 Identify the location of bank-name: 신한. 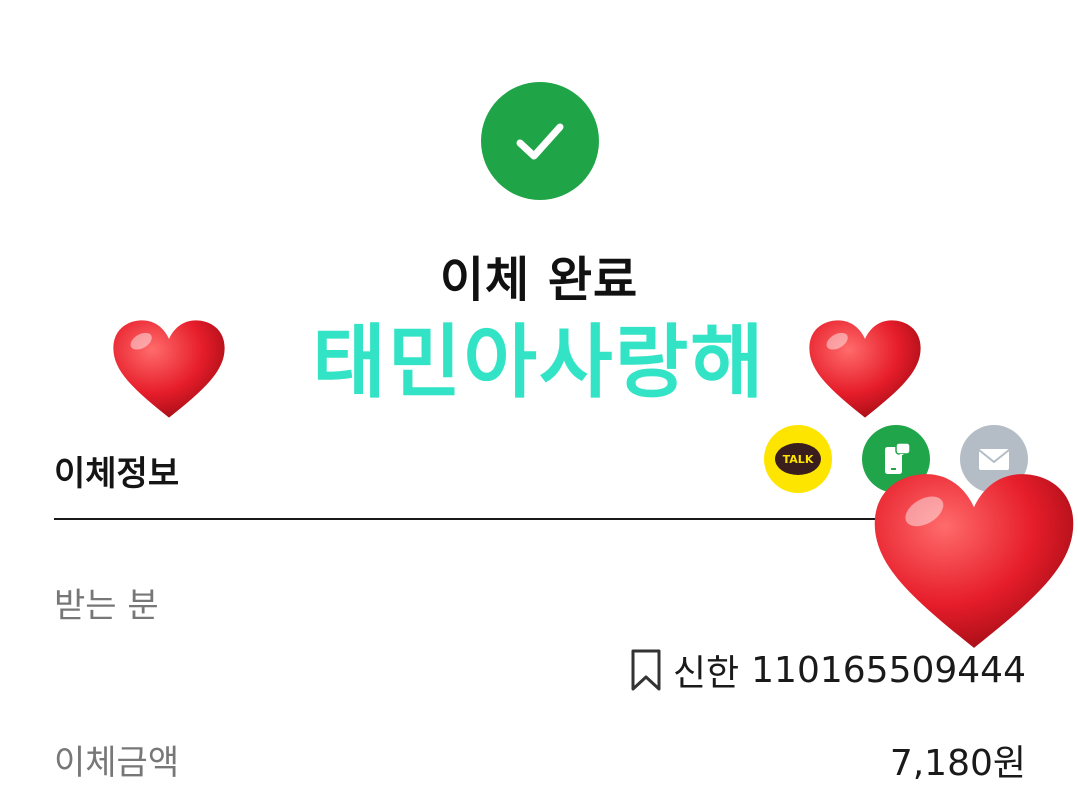
(706, 673).